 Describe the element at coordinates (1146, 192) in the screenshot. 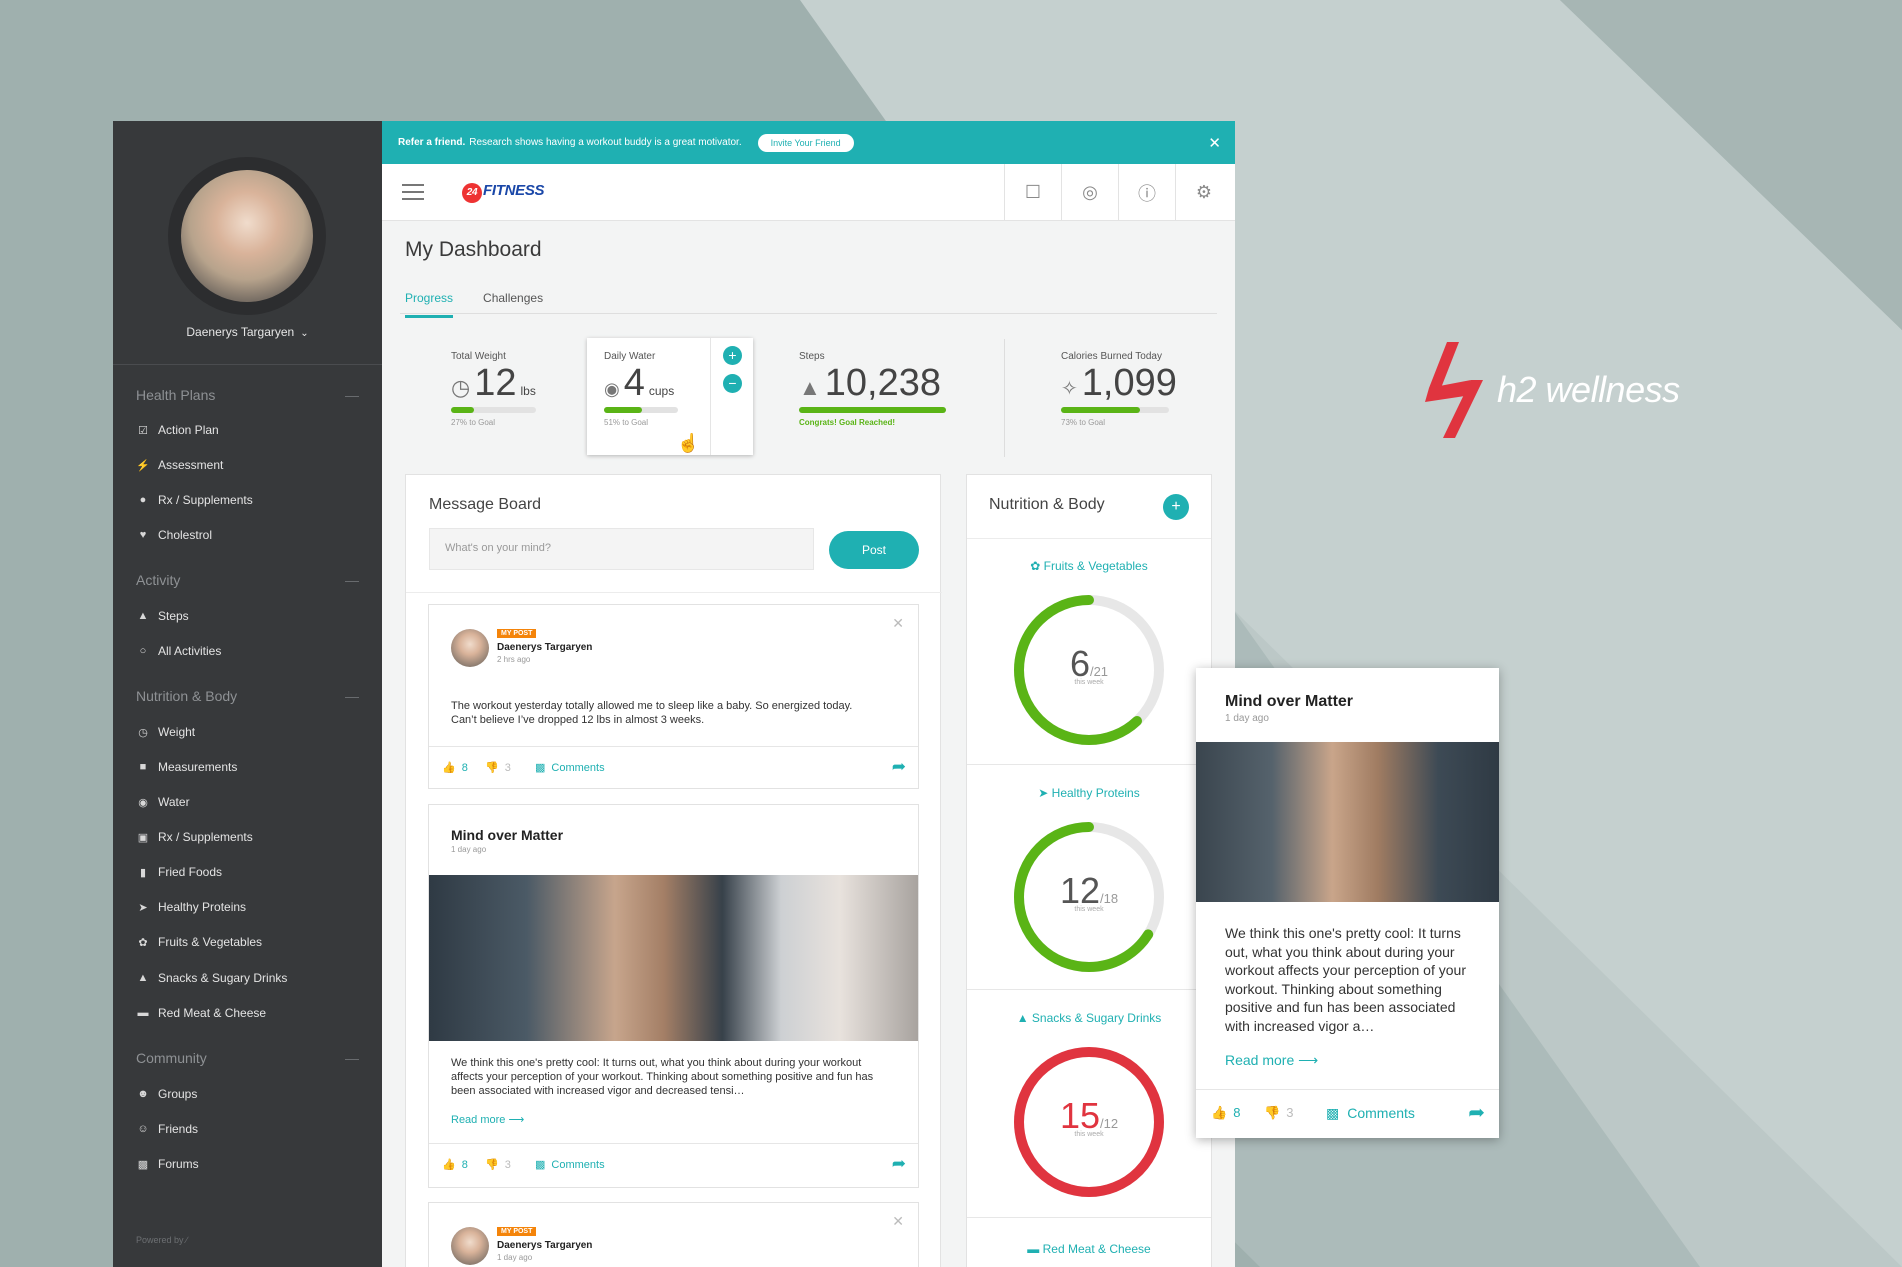

I see `help-icon: ⓘ` at that location.